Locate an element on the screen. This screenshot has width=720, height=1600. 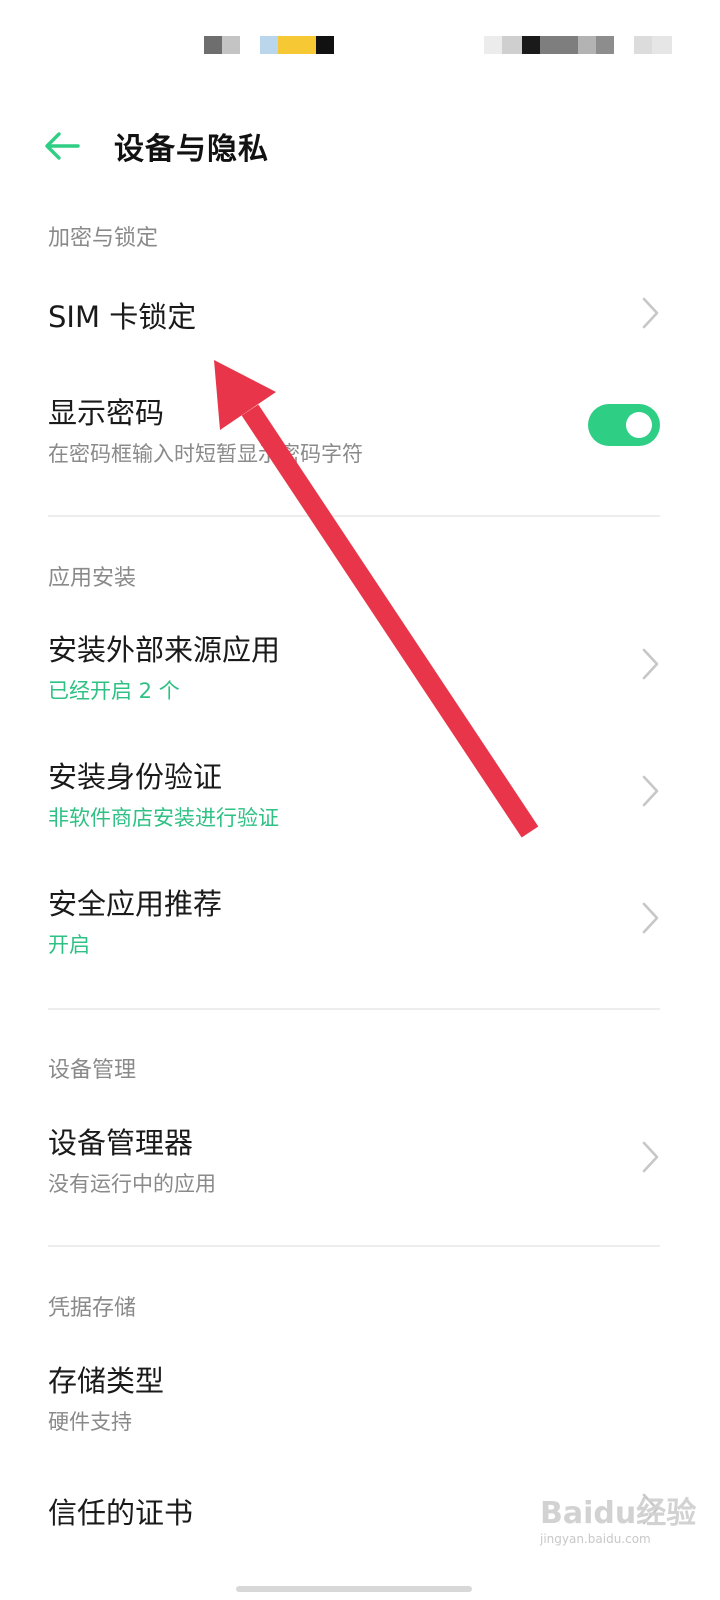
watermark-url: jingyan.baidu.com is located at coordinates (595, 1539).